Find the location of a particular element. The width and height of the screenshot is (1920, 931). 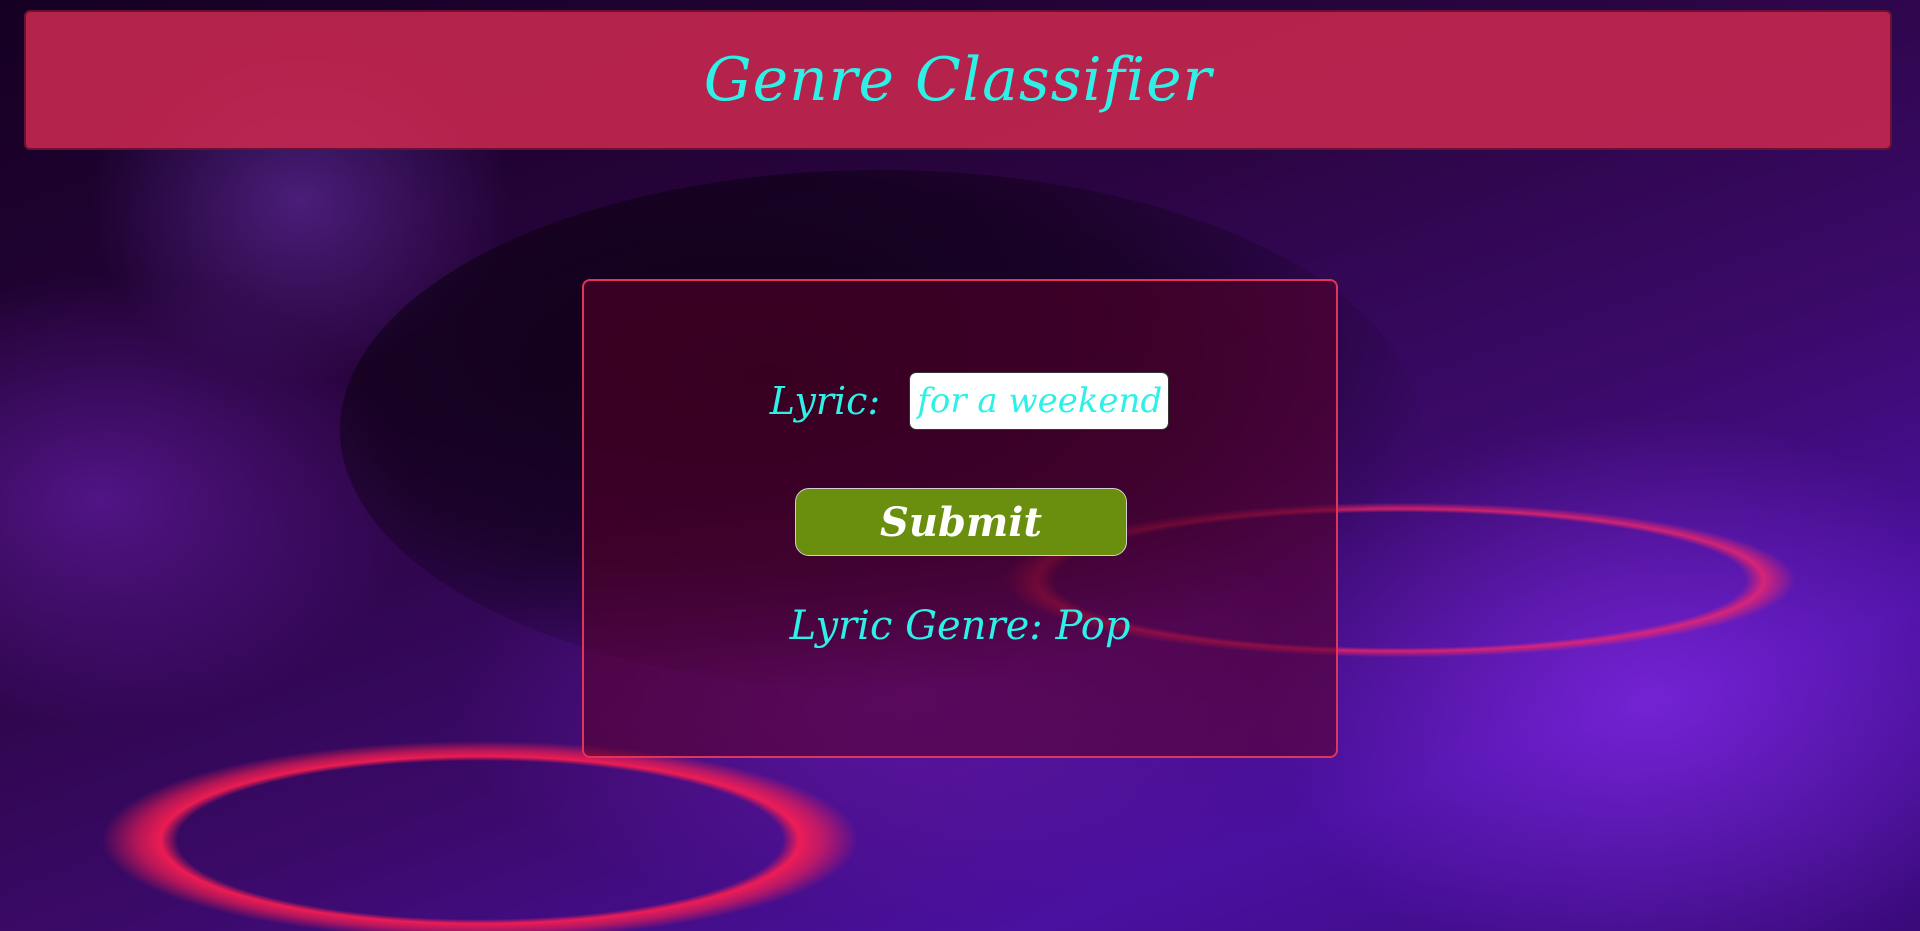

submit-button: Submit is located at coordinates (961, 522).